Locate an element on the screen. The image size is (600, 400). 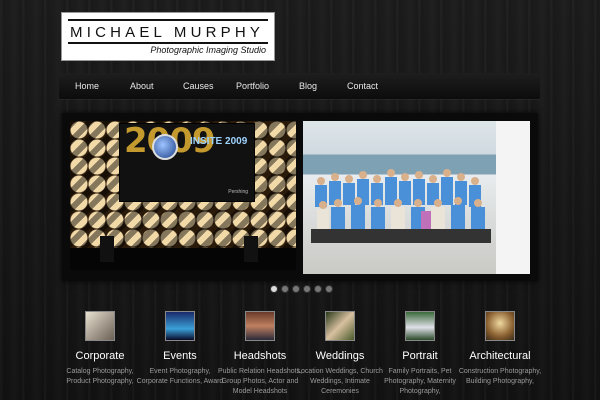
building-wall is located at coordinates (513, 197).